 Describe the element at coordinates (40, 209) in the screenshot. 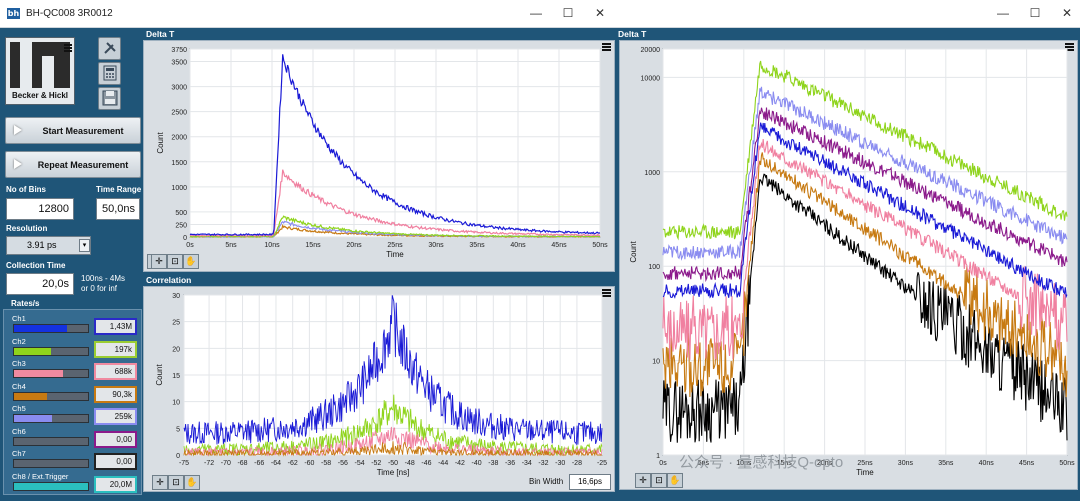

I see `no-of-bins-field: 12800` at that location.